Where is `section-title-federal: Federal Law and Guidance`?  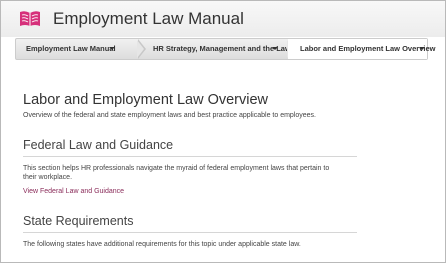 section-title-federal: Federal Law and Guidance is located at coordinates (98, 145).